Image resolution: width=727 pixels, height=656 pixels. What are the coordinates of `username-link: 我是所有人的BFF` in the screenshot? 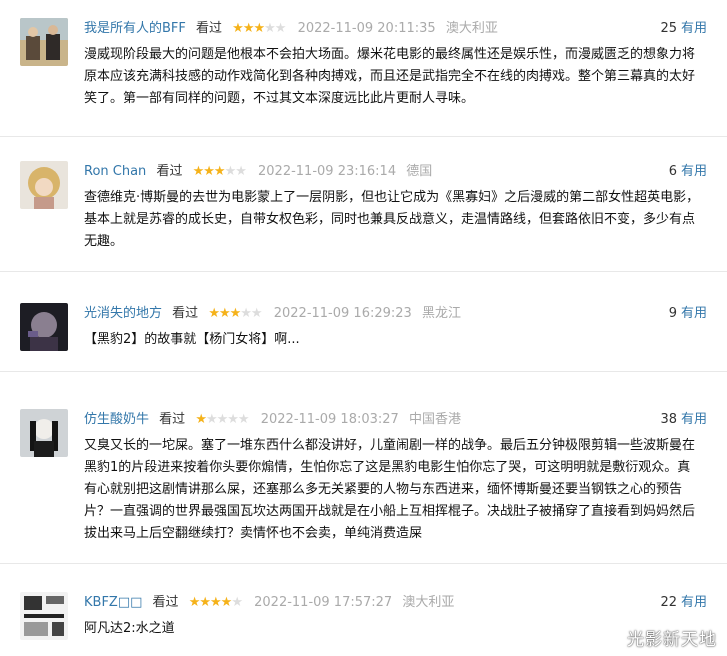 It's located at (135, 28).